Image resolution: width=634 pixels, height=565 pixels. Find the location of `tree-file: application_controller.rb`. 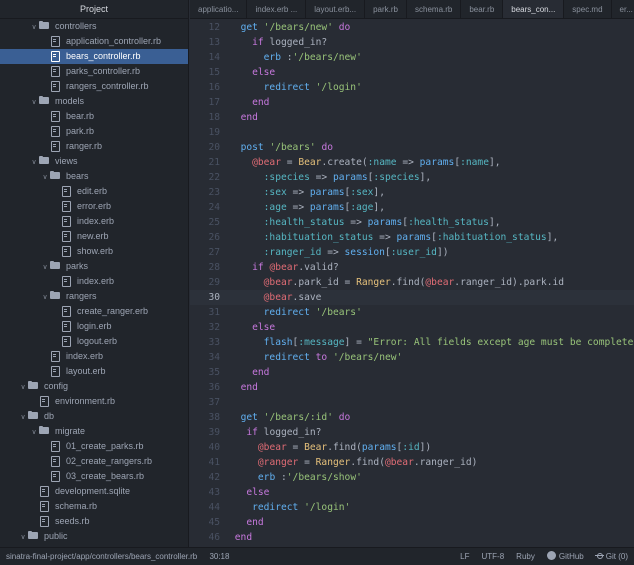

tree-file: application_controller.rb is located at coordinates (94, 41).